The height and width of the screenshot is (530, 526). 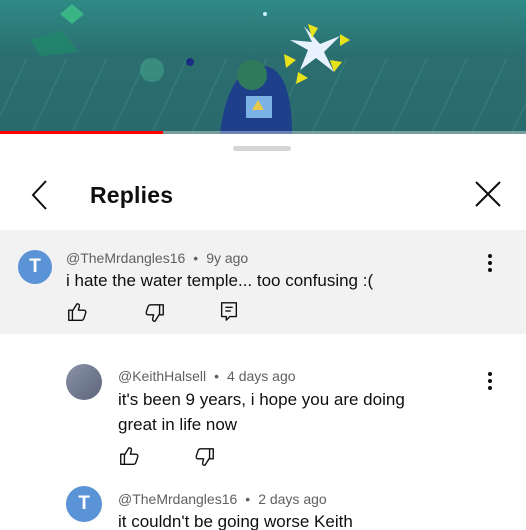 I want to click on comment-meta: @TheMrdangles16 • 9y ago, so click(x=157, y=258).